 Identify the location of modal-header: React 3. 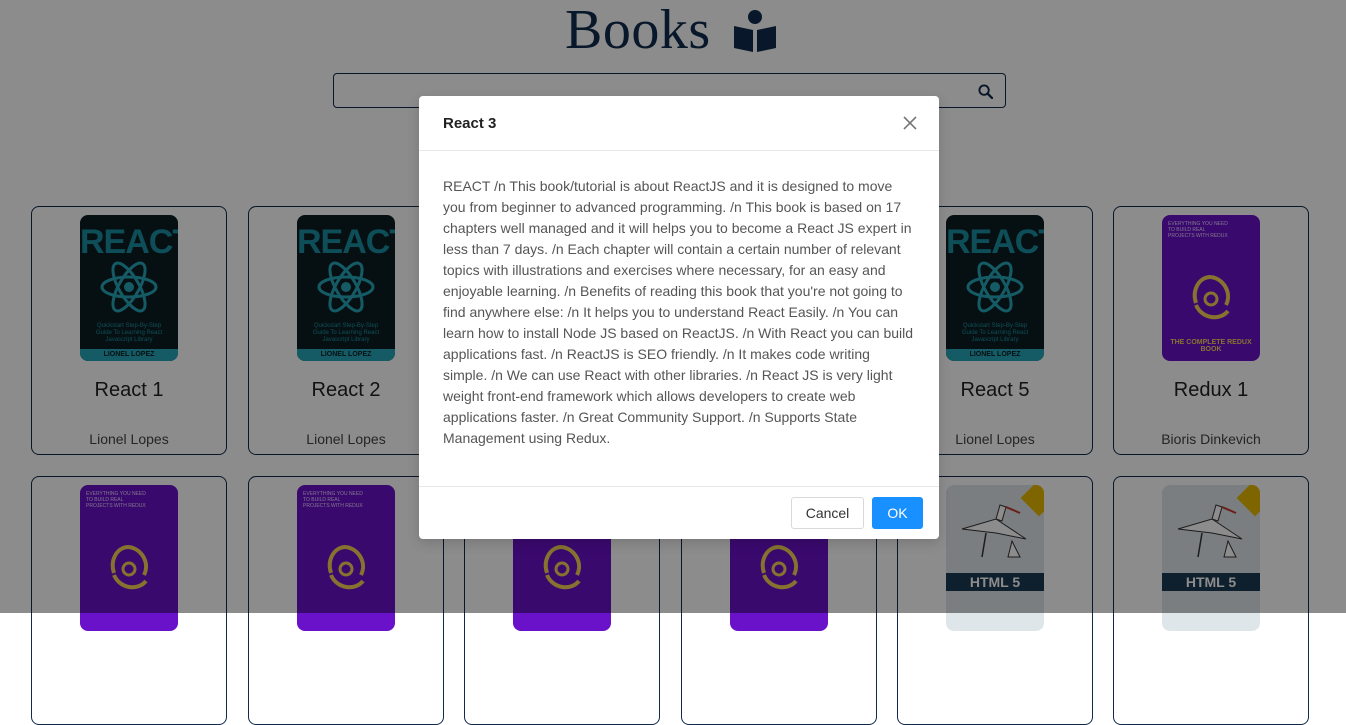
(679, 123).